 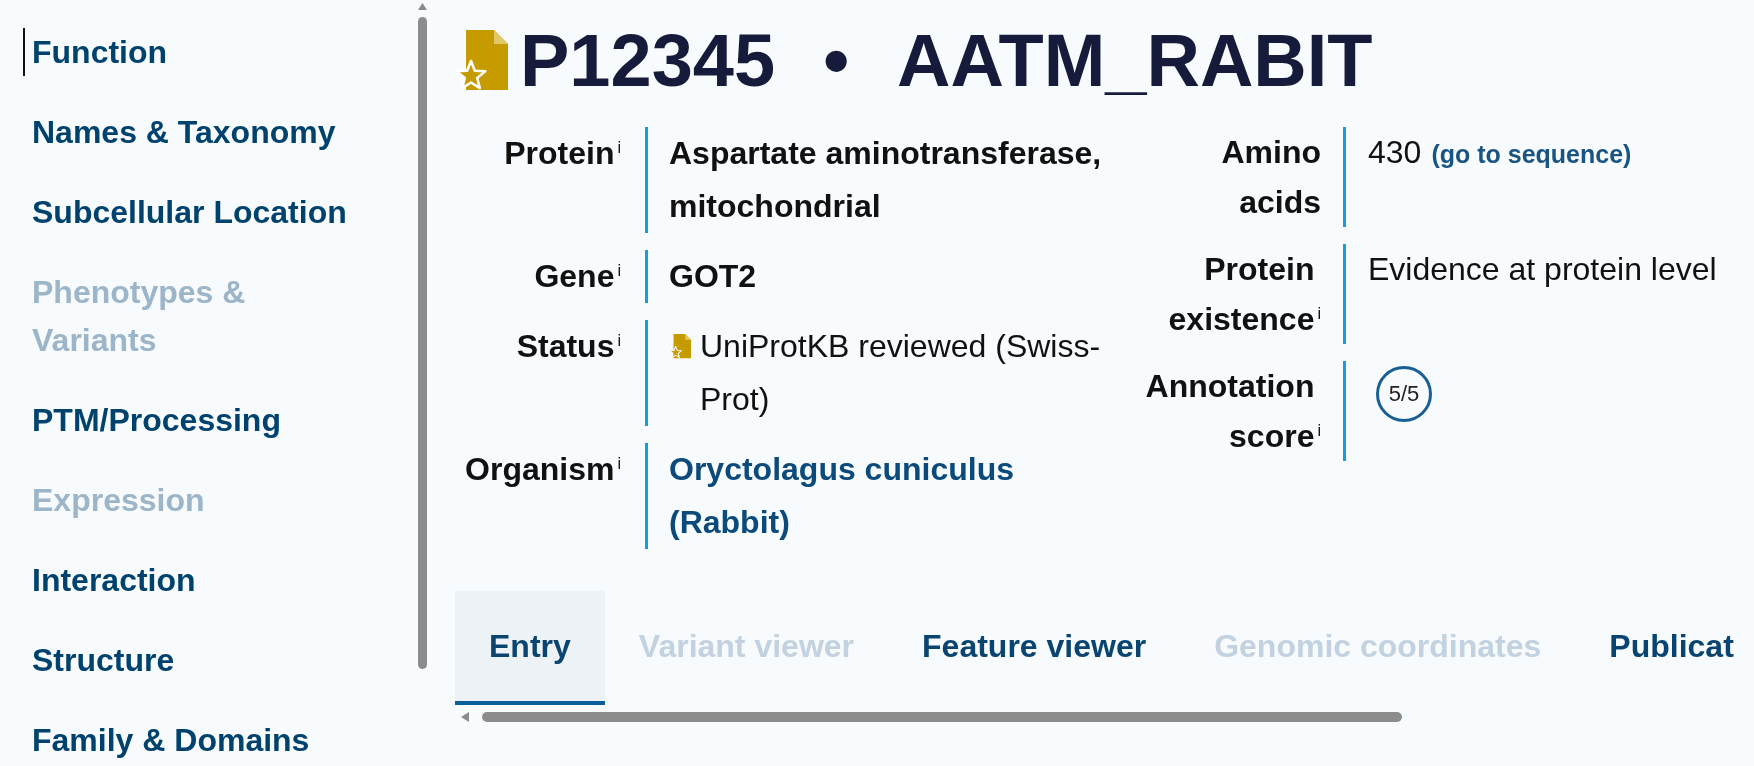 What do you see at coordinates (422, 6) in the screenshot?
I see `scroll-up-arrow-icon` at bounding box center [422, 6].